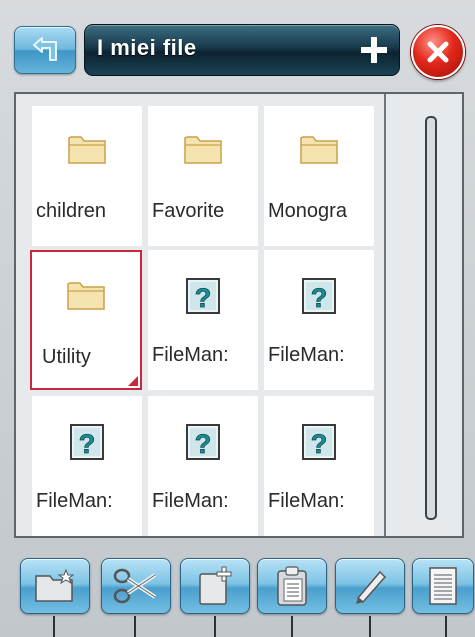 This screenshot has width=475, height=637. Describe the element at coordinates (66, 357) in the screenshot. I see `file-label: Utility` at that location.